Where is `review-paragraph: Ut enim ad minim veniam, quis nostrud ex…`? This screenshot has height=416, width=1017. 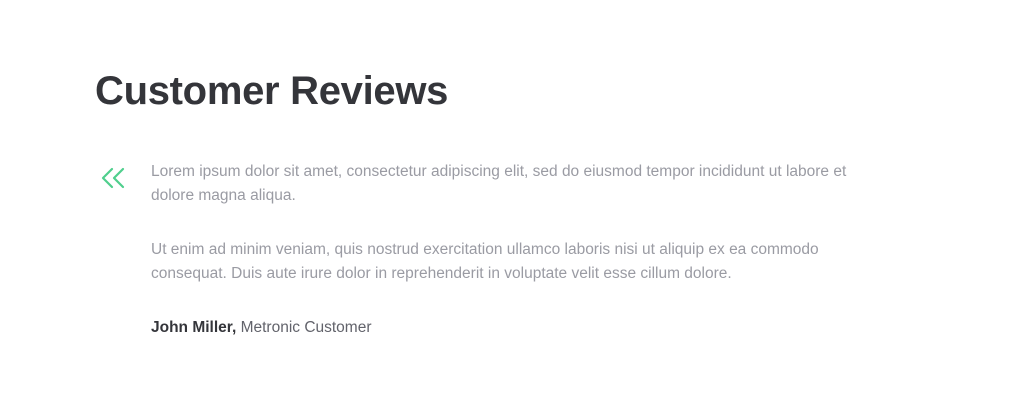
review-paragraph: Ut enim ad minim veniam, quis nostrud ex… is located at coordinates (485, 261).